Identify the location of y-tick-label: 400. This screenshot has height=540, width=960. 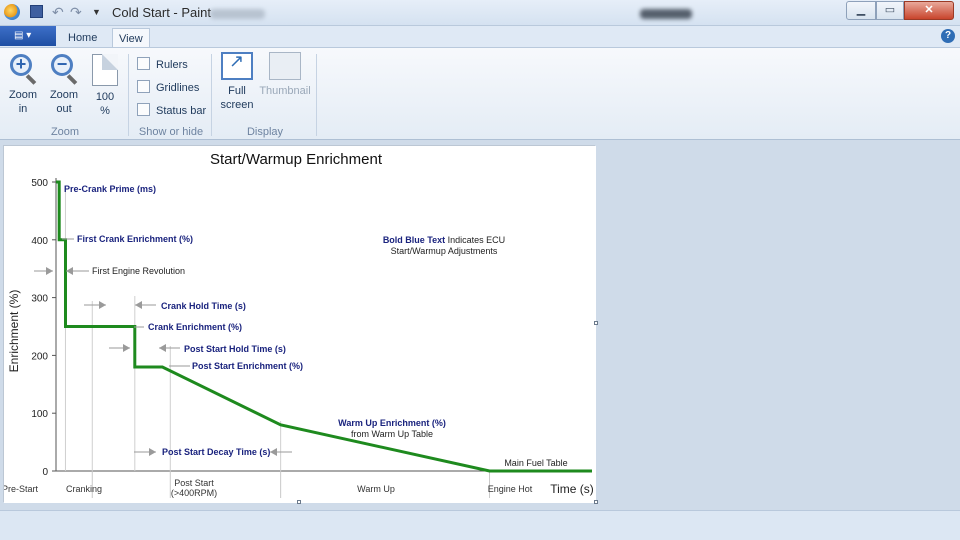
(39, 241).